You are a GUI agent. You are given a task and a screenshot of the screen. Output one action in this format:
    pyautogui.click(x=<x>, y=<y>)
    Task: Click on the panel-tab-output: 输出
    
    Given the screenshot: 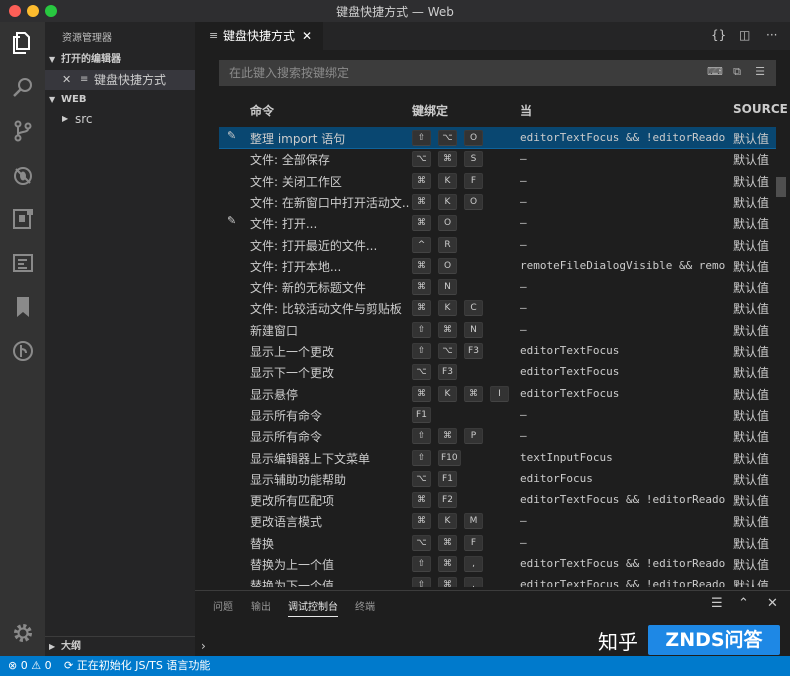 What is the action you would take?
    pyautogui.click(x=261, y=607)
    